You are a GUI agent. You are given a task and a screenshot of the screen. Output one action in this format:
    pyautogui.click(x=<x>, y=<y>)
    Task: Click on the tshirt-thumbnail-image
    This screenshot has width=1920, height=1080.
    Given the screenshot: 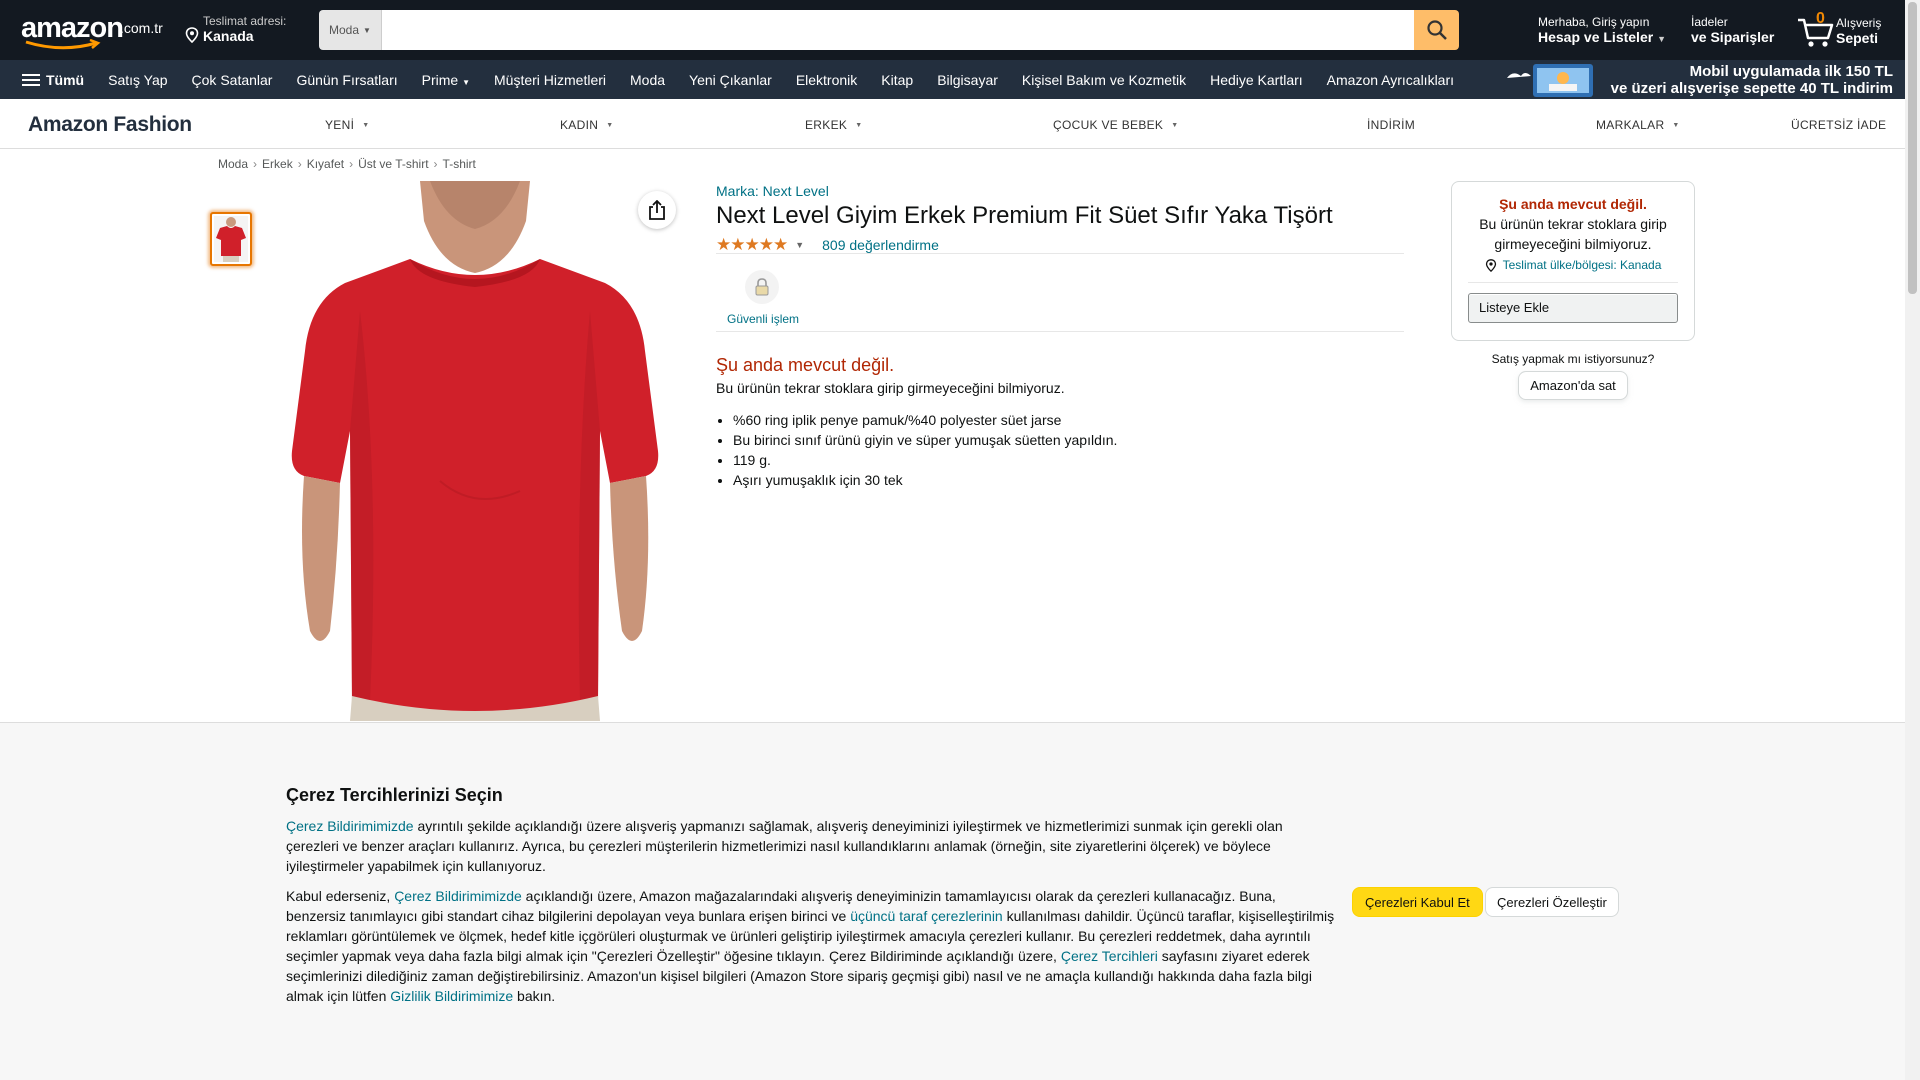 What is the action you would take?
    pyautogui.click(x=231, y=239)
    